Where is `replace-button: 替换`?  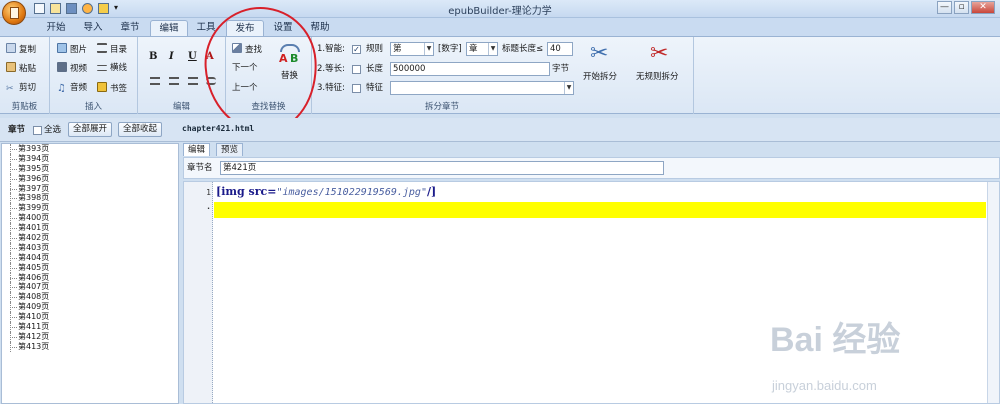
replace-button: 替换 is located at coordinates (289, 76).